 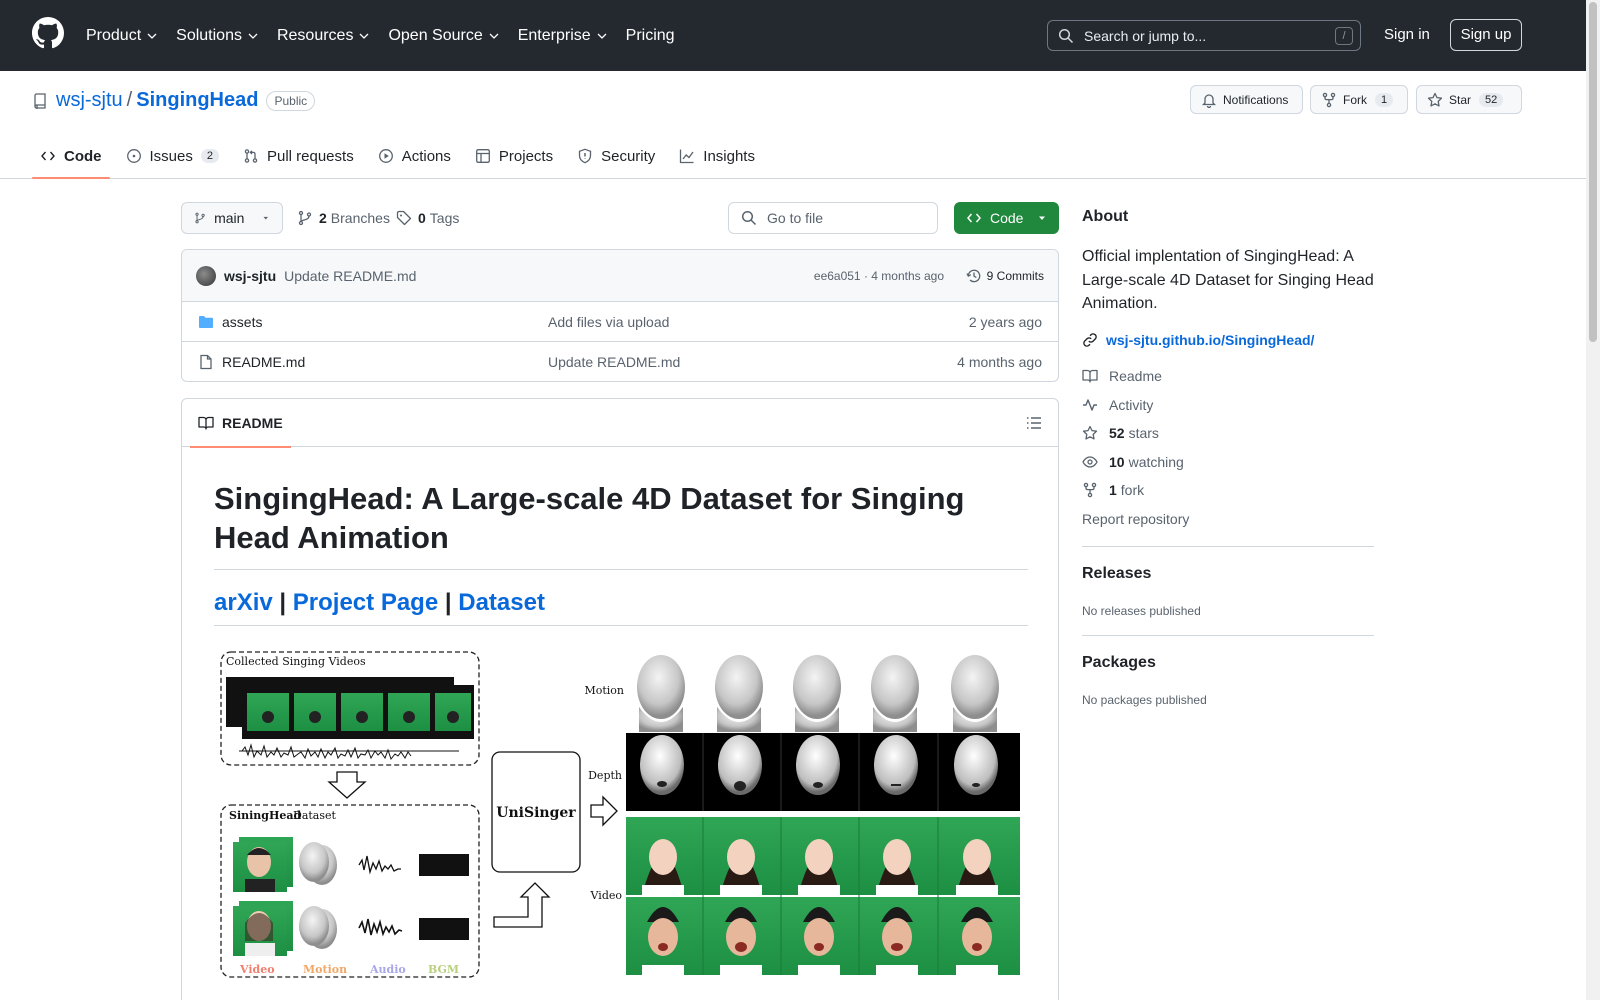 I want to click on fork-button: Fork 1, so click(x=1359, y=99).